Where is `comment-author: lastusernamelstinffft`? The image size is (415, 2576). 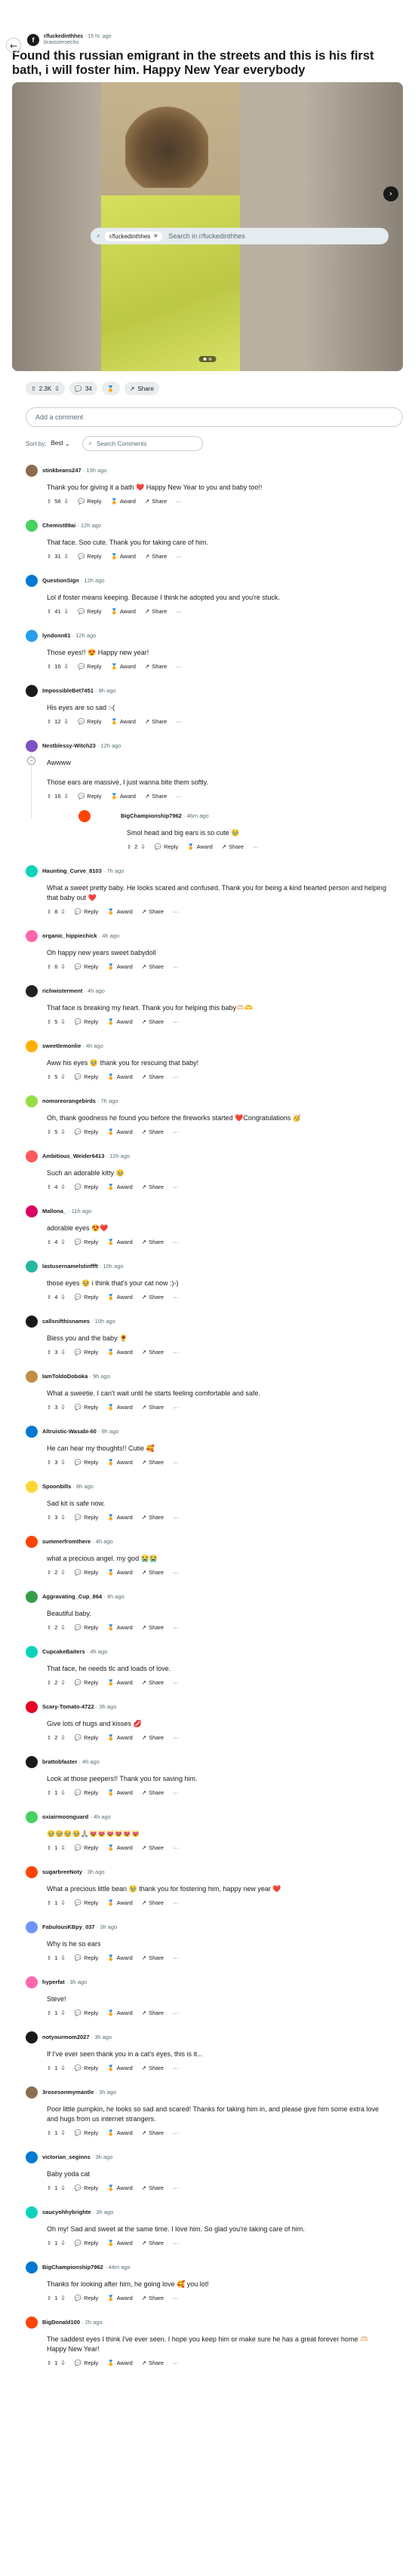 comment-author: lastusernamelstinffft is located at coordinates (70, 1266).